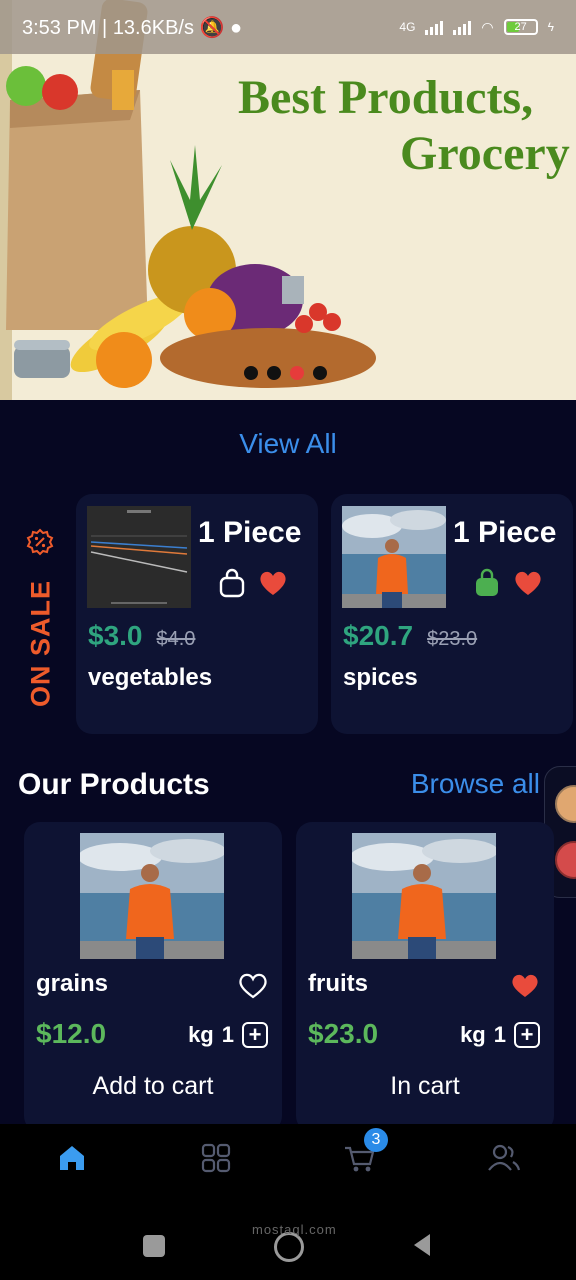 The height and width of the screenshot is (1280, 576). I want to click on carousel-dot-active, so click(297, 373).